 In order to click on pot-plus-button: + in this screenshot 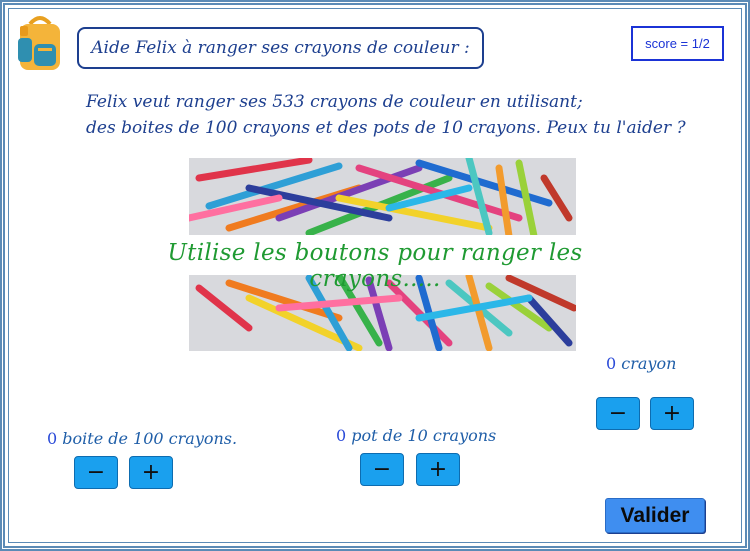, I will do `click(438, 469)`.